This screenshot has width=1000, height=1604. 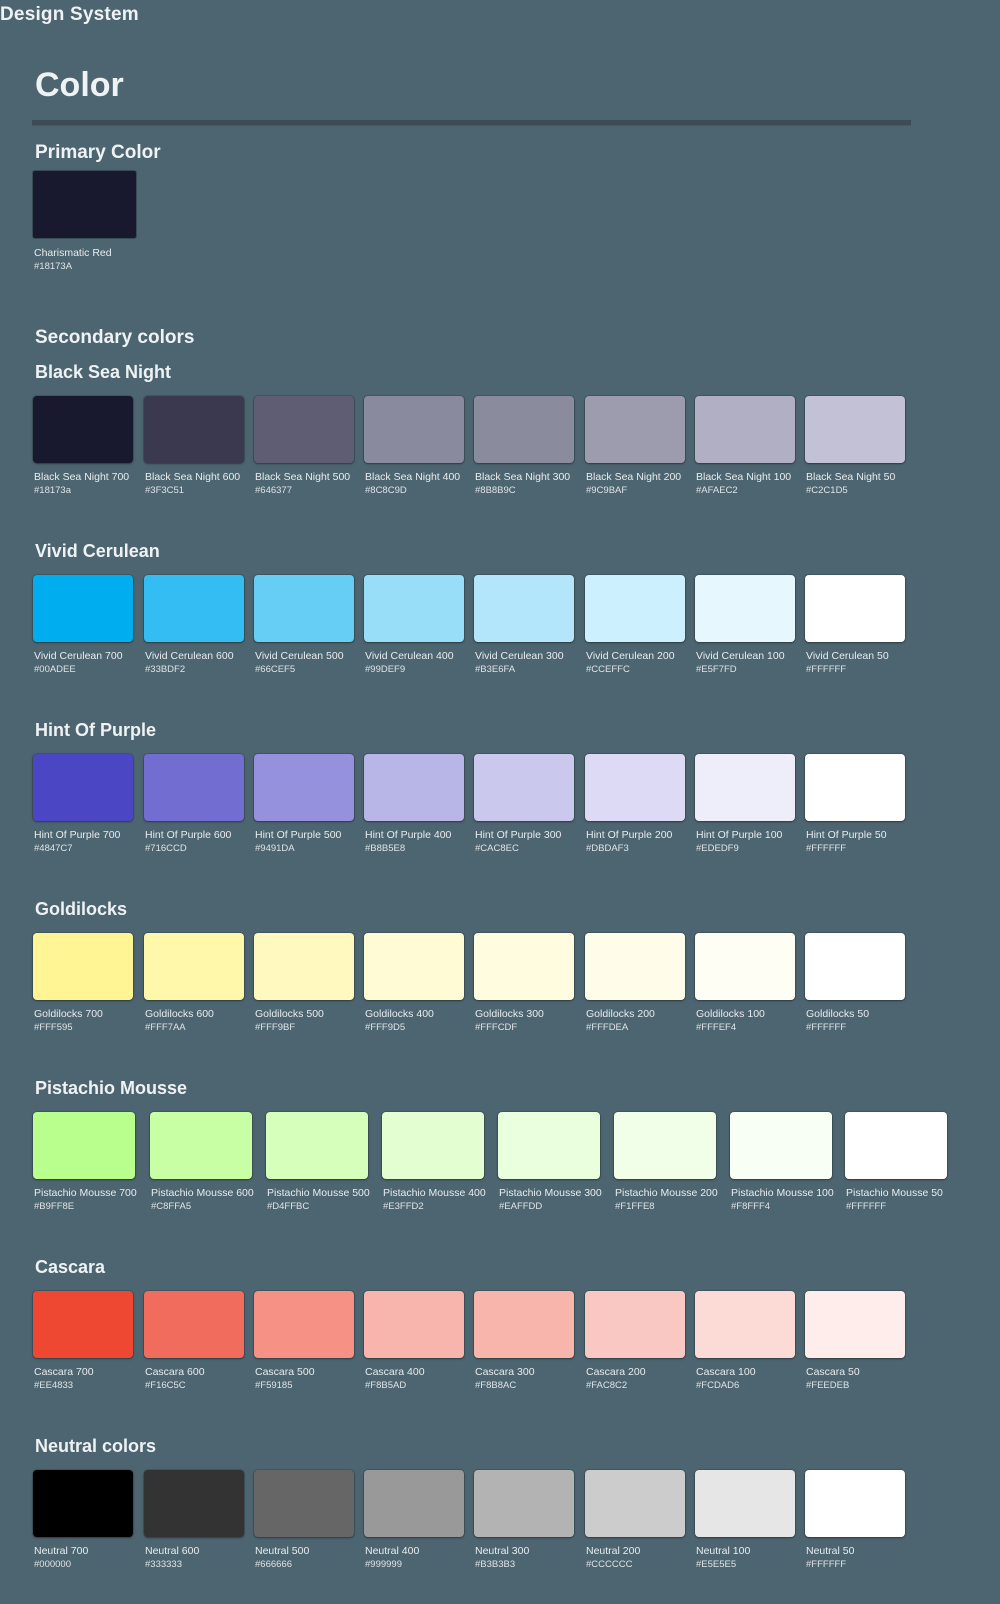 I want to click on swatch-name: Vivid Cerulean 50, so click(x=847, y=656).